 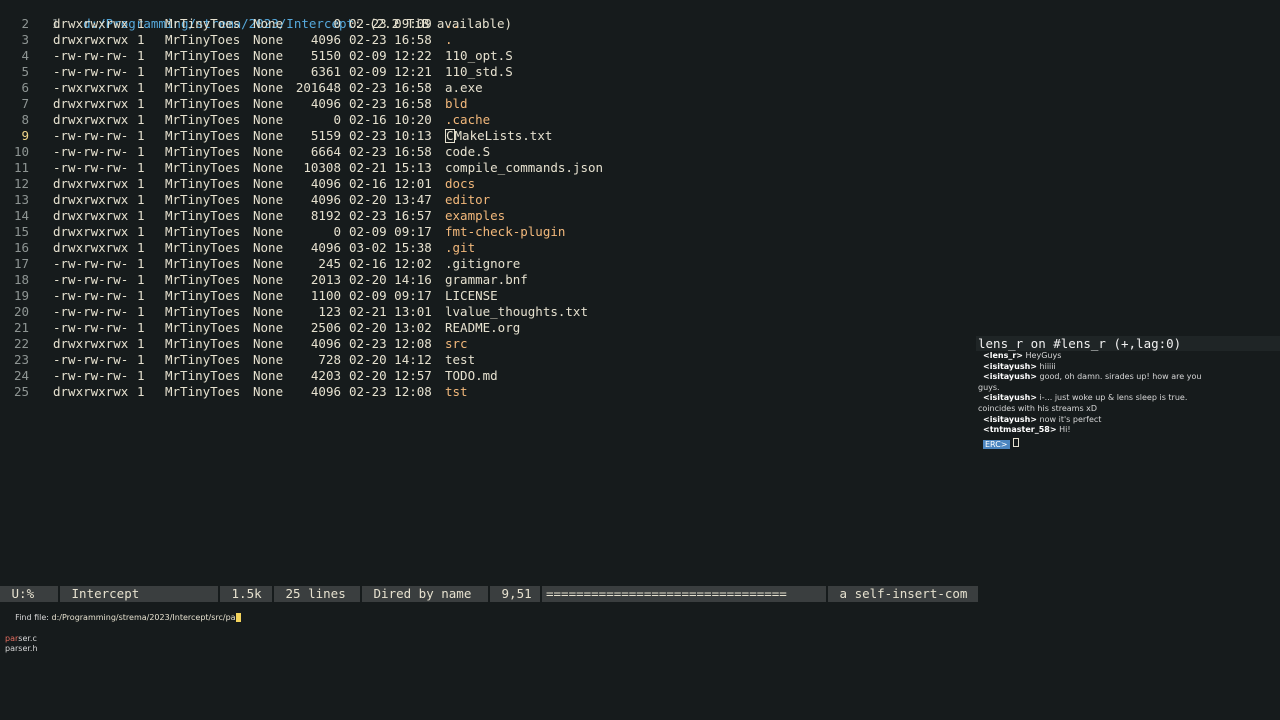 I want to click on directory-name: editor, so click(x=467, y=199).